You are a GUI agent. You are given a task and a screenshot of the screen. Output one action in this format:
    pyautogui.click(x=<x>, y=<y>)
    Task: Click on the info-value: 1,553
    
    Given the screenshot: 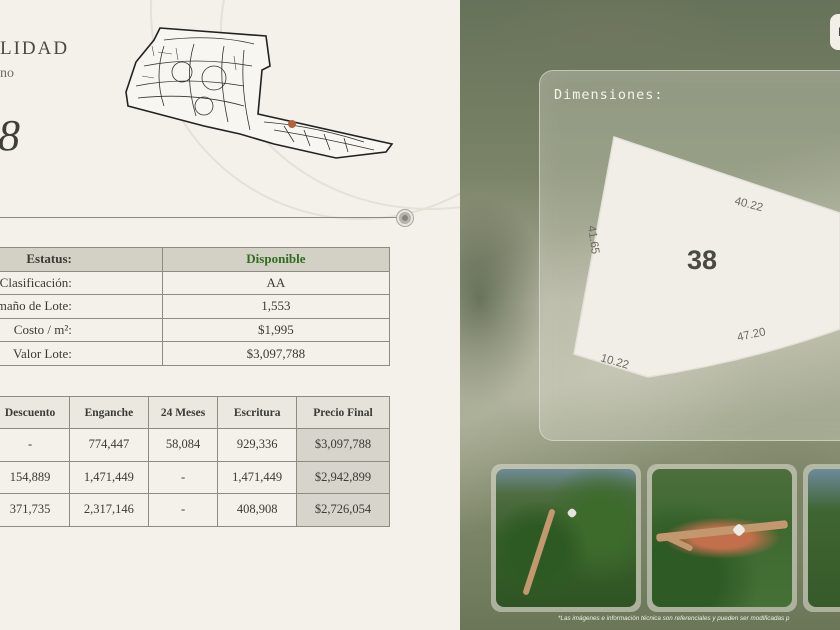 What is the action you would take?
    pyautogui.click(x=276, y=306)
    